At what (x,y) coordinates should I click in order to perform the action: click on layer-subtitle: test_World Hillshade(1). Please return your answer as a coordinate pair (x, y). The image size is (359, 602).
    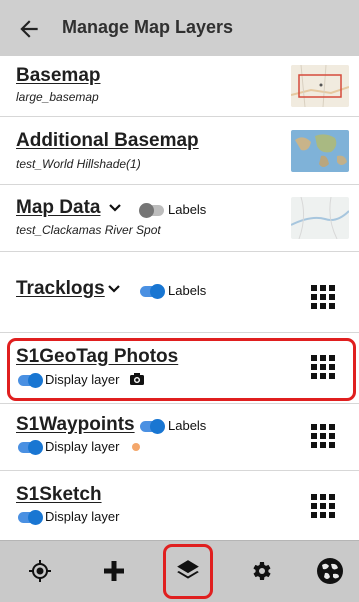
    Looking at the image, I should click on (78, 164).